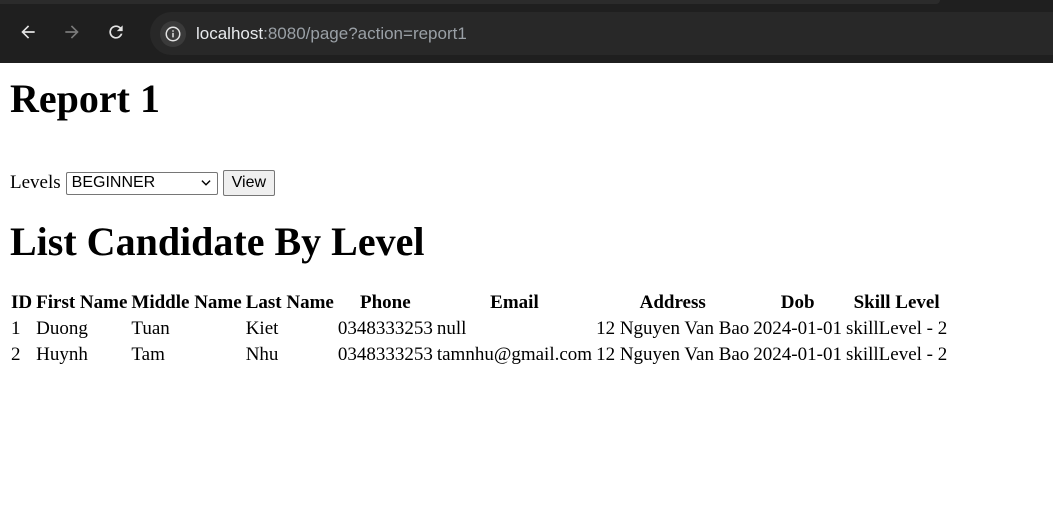  What do you see at coordinates (672, 302) in the screenshot?
I see `header-address: Address` at bounding box center [672, 302].